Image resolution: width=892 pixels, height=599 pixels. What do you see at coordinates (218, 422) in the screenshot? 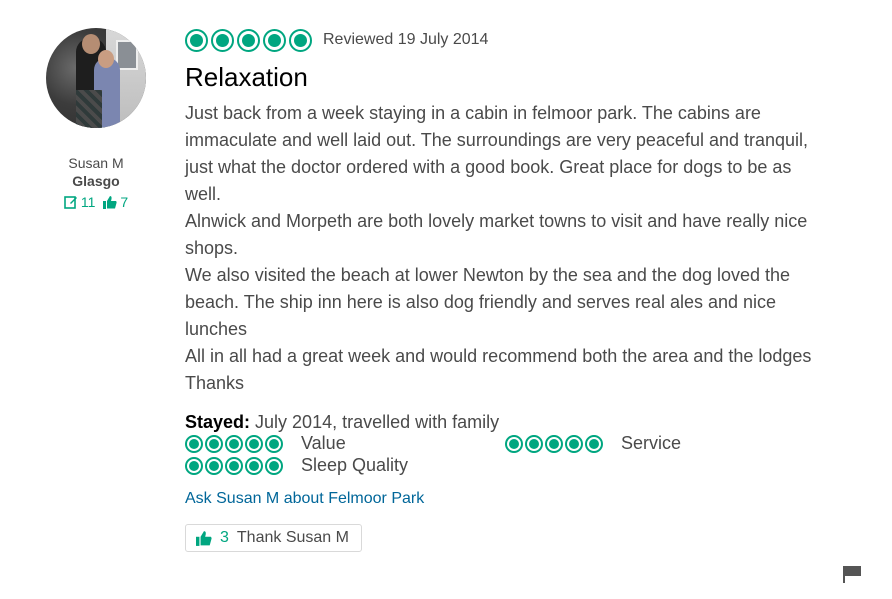
I see `stayed-label: Stayed:` at bounding box center [218, 422].